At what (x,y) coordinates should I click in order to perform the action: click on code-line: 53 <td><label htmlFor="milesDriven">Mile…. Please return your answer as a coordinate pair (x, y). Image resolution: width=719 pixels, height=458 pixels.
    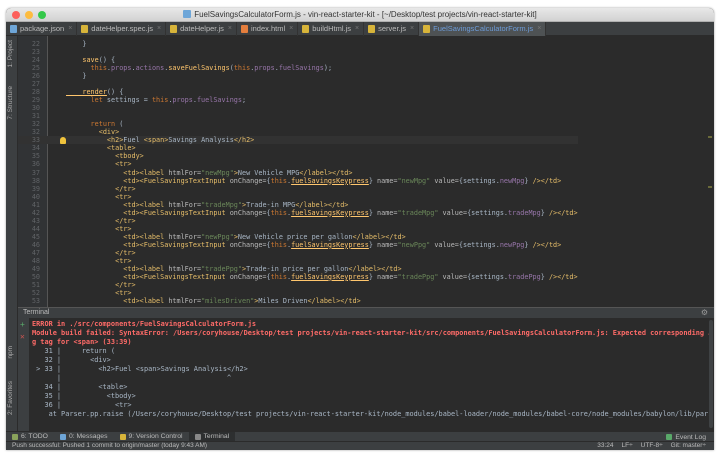
    Looking at the image, I should click on (298, 301).